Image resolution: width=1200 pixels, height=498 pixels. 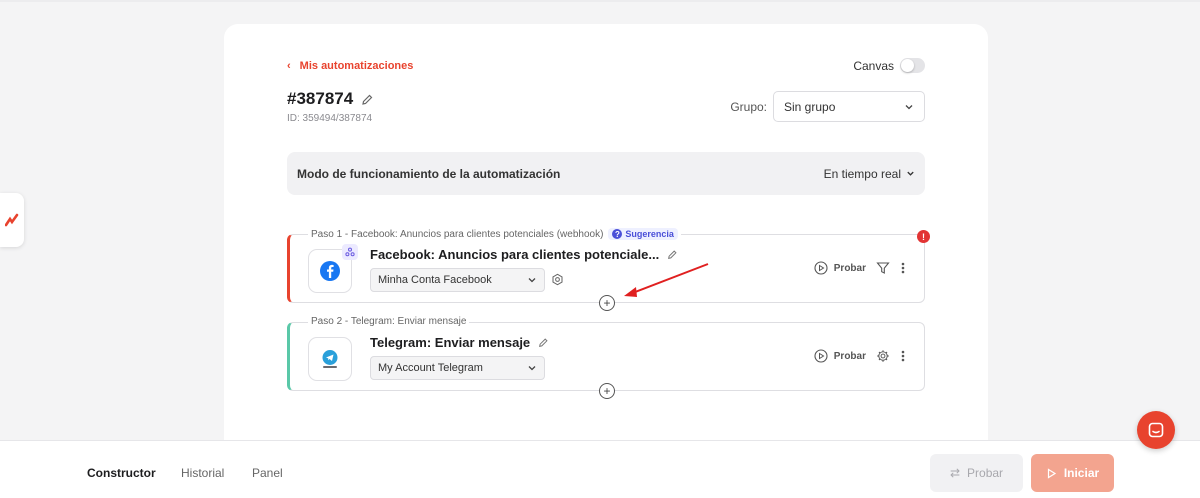 I want to click on telegram-app-icon, so click(x=330, y=359).